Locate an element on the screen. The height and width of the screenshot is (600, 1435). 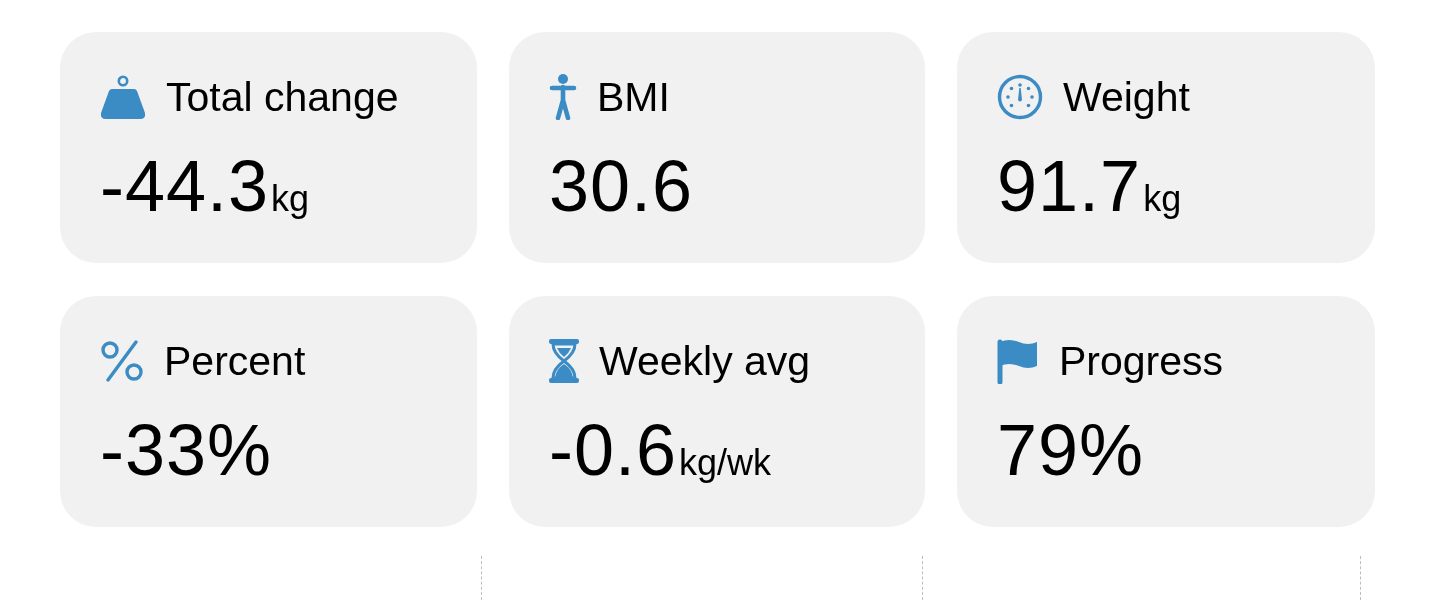
stat-title: Weekly avg is located at coordinates (705, 361).